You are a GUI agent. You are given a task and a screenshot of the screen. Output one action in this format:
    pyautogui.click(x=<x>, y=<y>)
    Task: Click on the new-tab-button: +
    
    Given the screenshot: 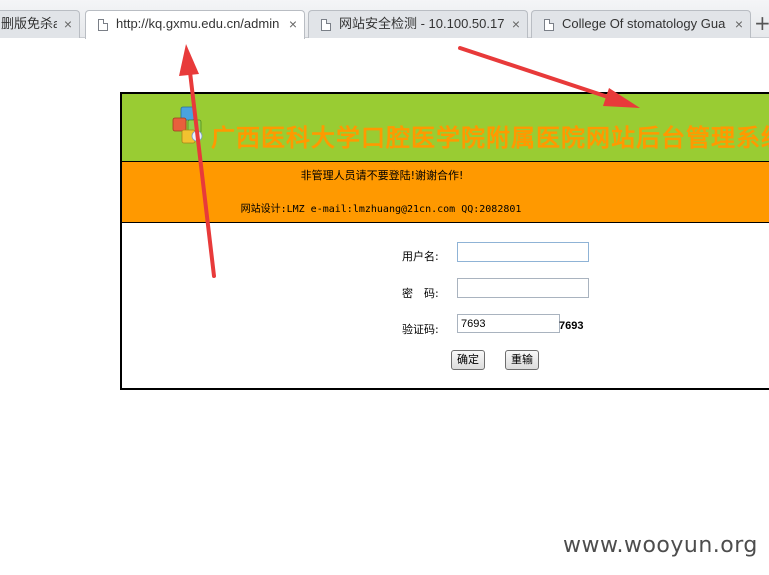 What is the action you would take?
    pyautogui.click(x=761, y=24)
    